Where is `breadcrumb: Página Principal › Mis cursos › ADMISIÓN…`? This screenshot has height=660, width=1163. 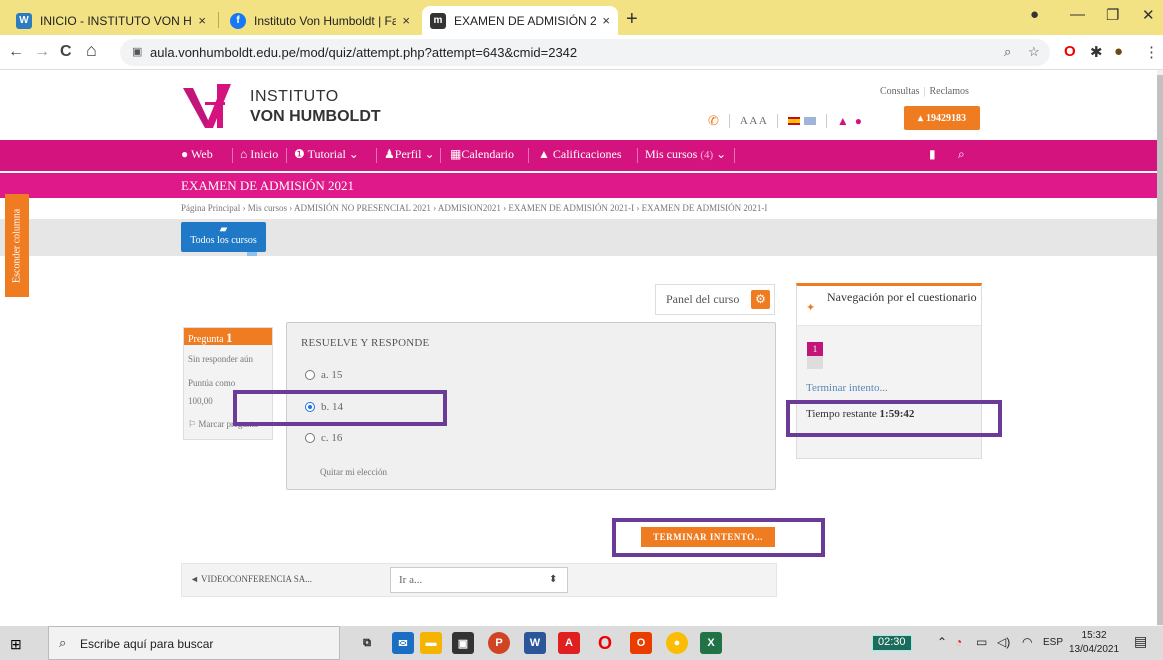 breadcrumb: Página Principal › Mis cursos › ADMISIÓN… is located at coordinates (474, 208).